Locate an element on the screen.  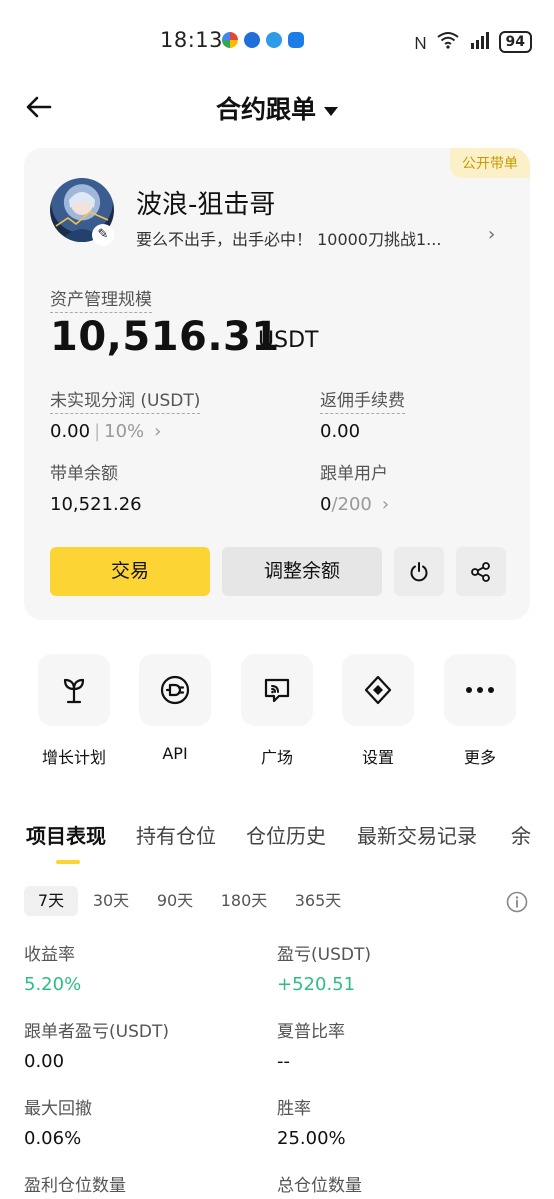
cellular-signal-icon is located at coordinates (479, 42).